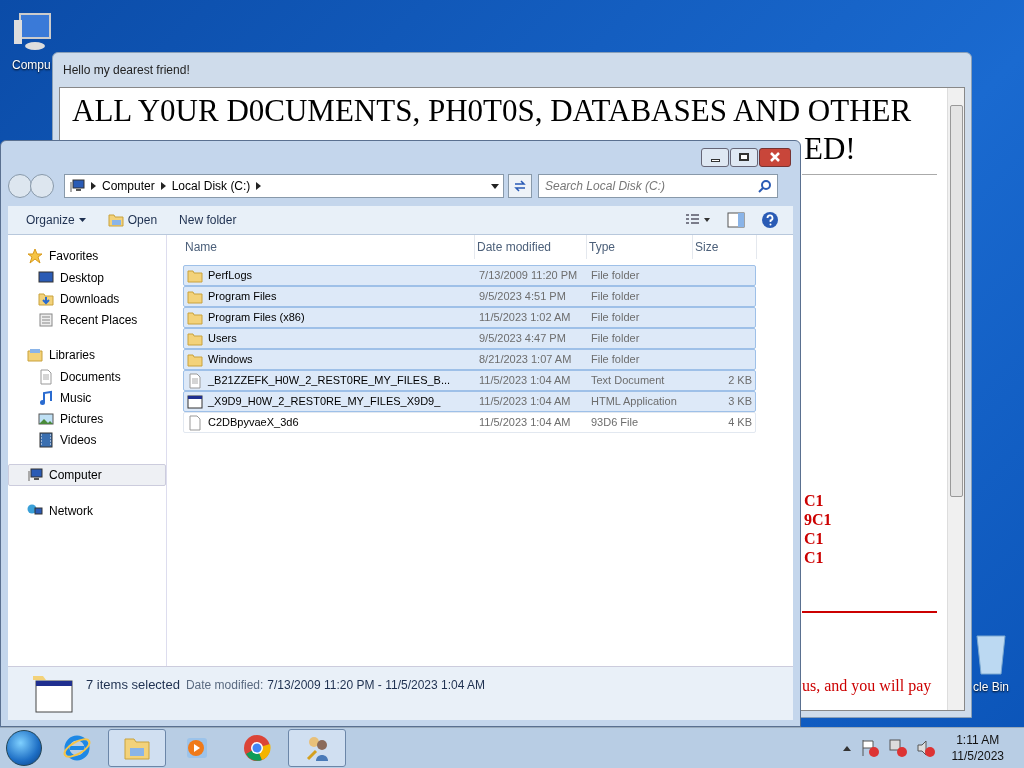 The width and height of the screenshot is (1024, 768). Describe the element at coordinates (230, 276) in the screenshot. I see `file-name: PerfLogs` at that location.